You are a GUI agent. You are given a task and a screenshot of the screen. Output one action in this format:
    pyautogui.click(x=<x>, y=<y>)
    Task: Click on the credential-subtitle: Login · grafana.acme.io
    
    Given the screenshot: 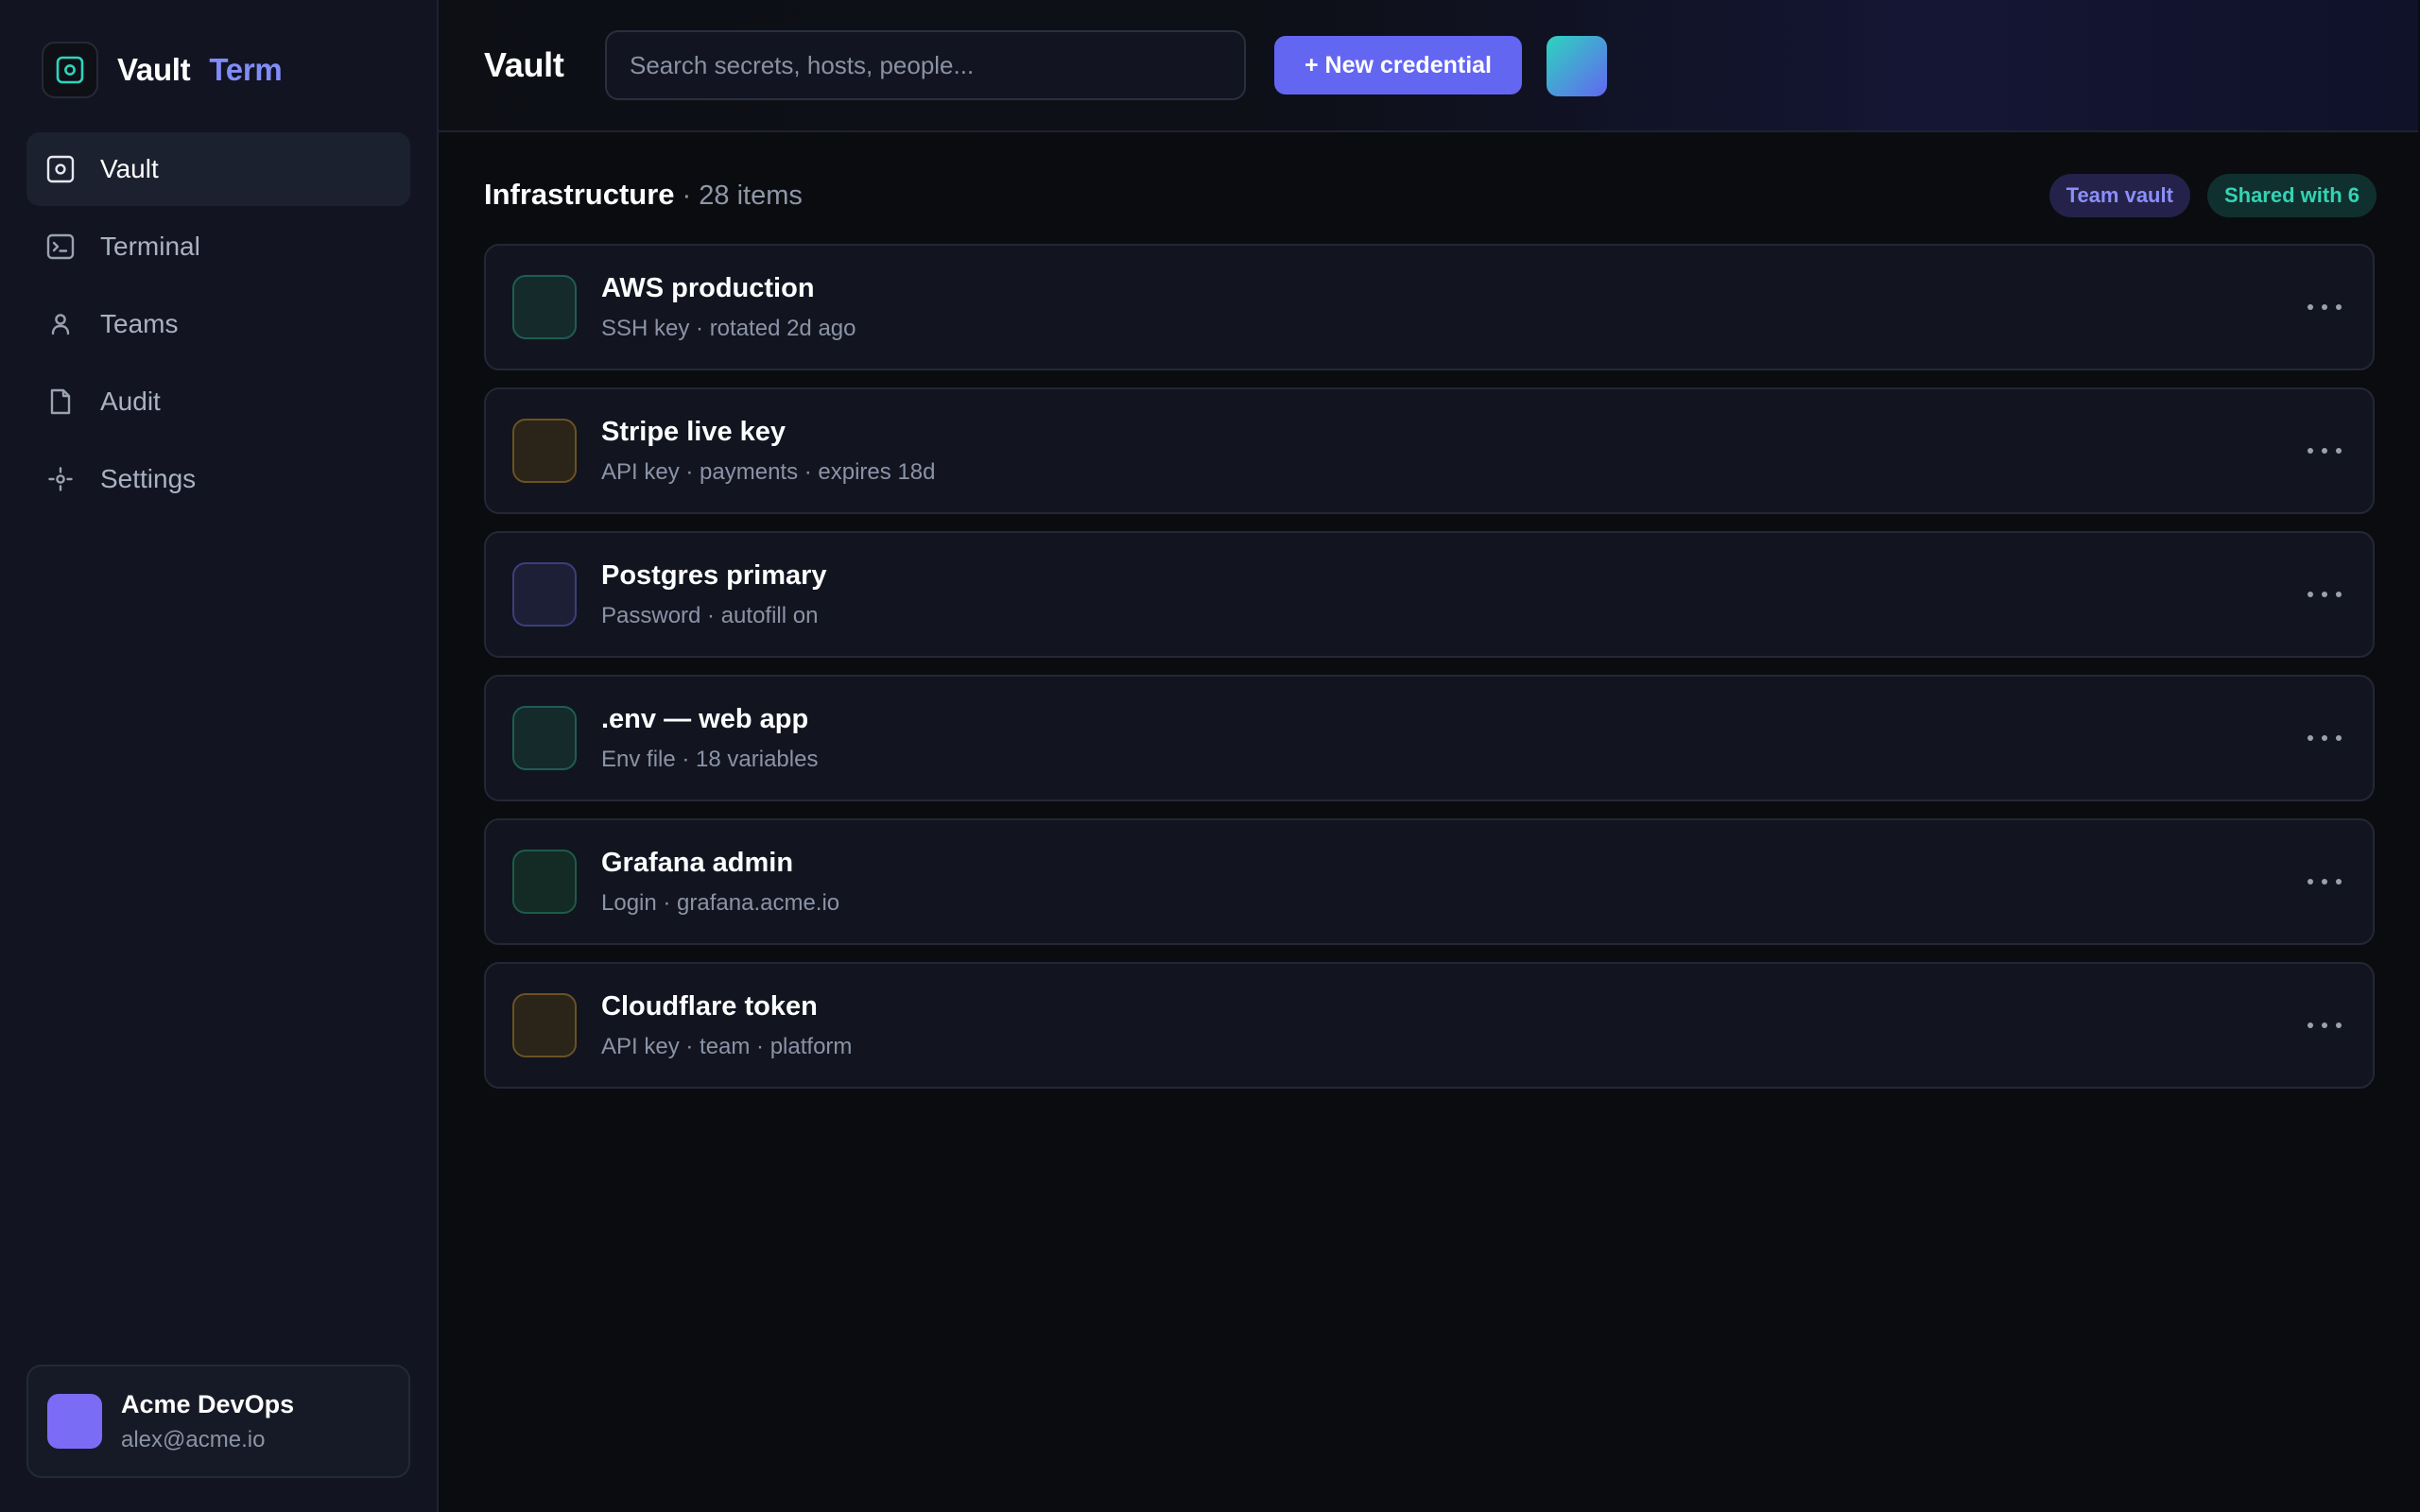 What is the action you would take?
    pyautogui.click(x=721, y=902)
    